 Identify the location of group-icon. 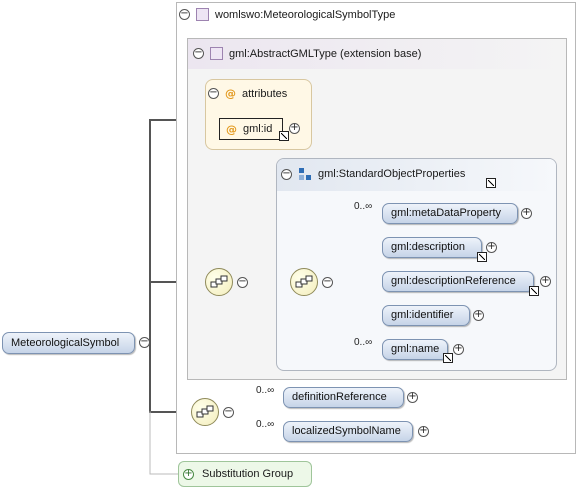
(305, 174).